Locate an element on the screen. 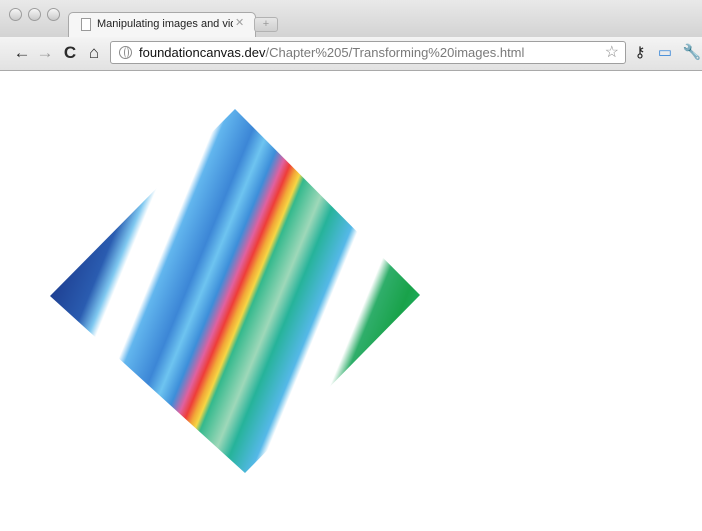 The width and height of the screenshot is (702, 531). back-button: ← is located at coordinates (22, 53).